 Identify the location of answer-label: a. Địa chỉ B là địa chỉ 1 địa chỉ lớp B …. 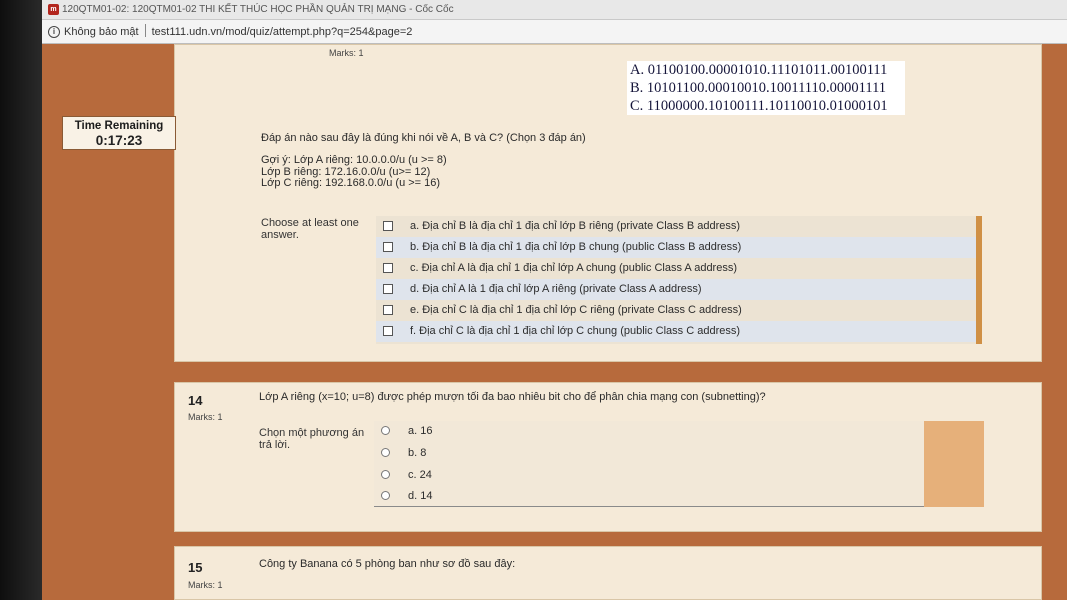
(575, 226).